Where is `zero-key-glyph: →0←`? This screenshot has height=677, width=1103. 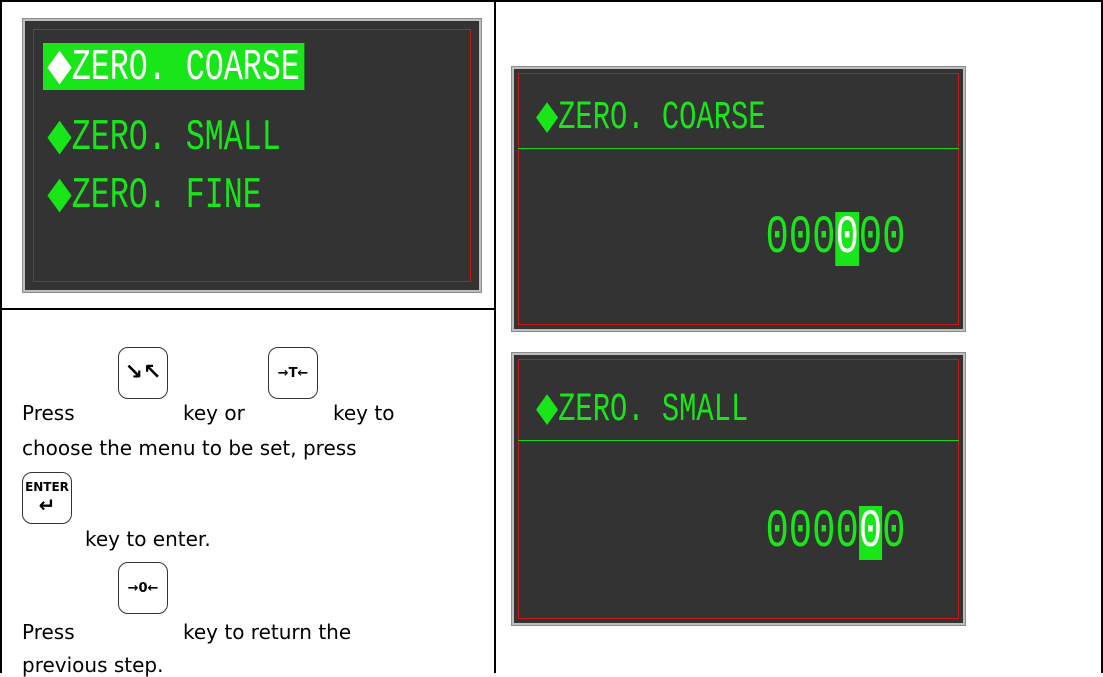
zero-key-glyph: →0← is located at coordinates (143, 588).